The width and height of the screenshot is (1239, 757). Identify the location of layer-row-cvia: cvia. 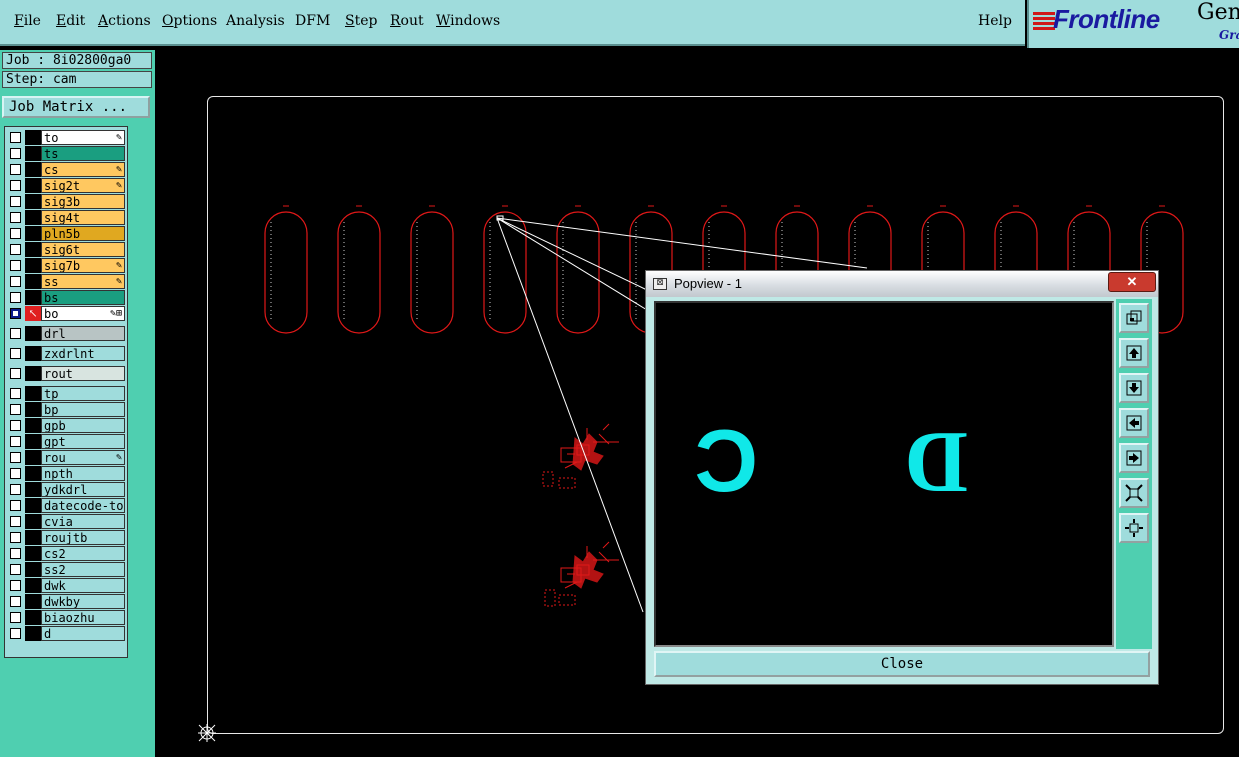
(66, 521).